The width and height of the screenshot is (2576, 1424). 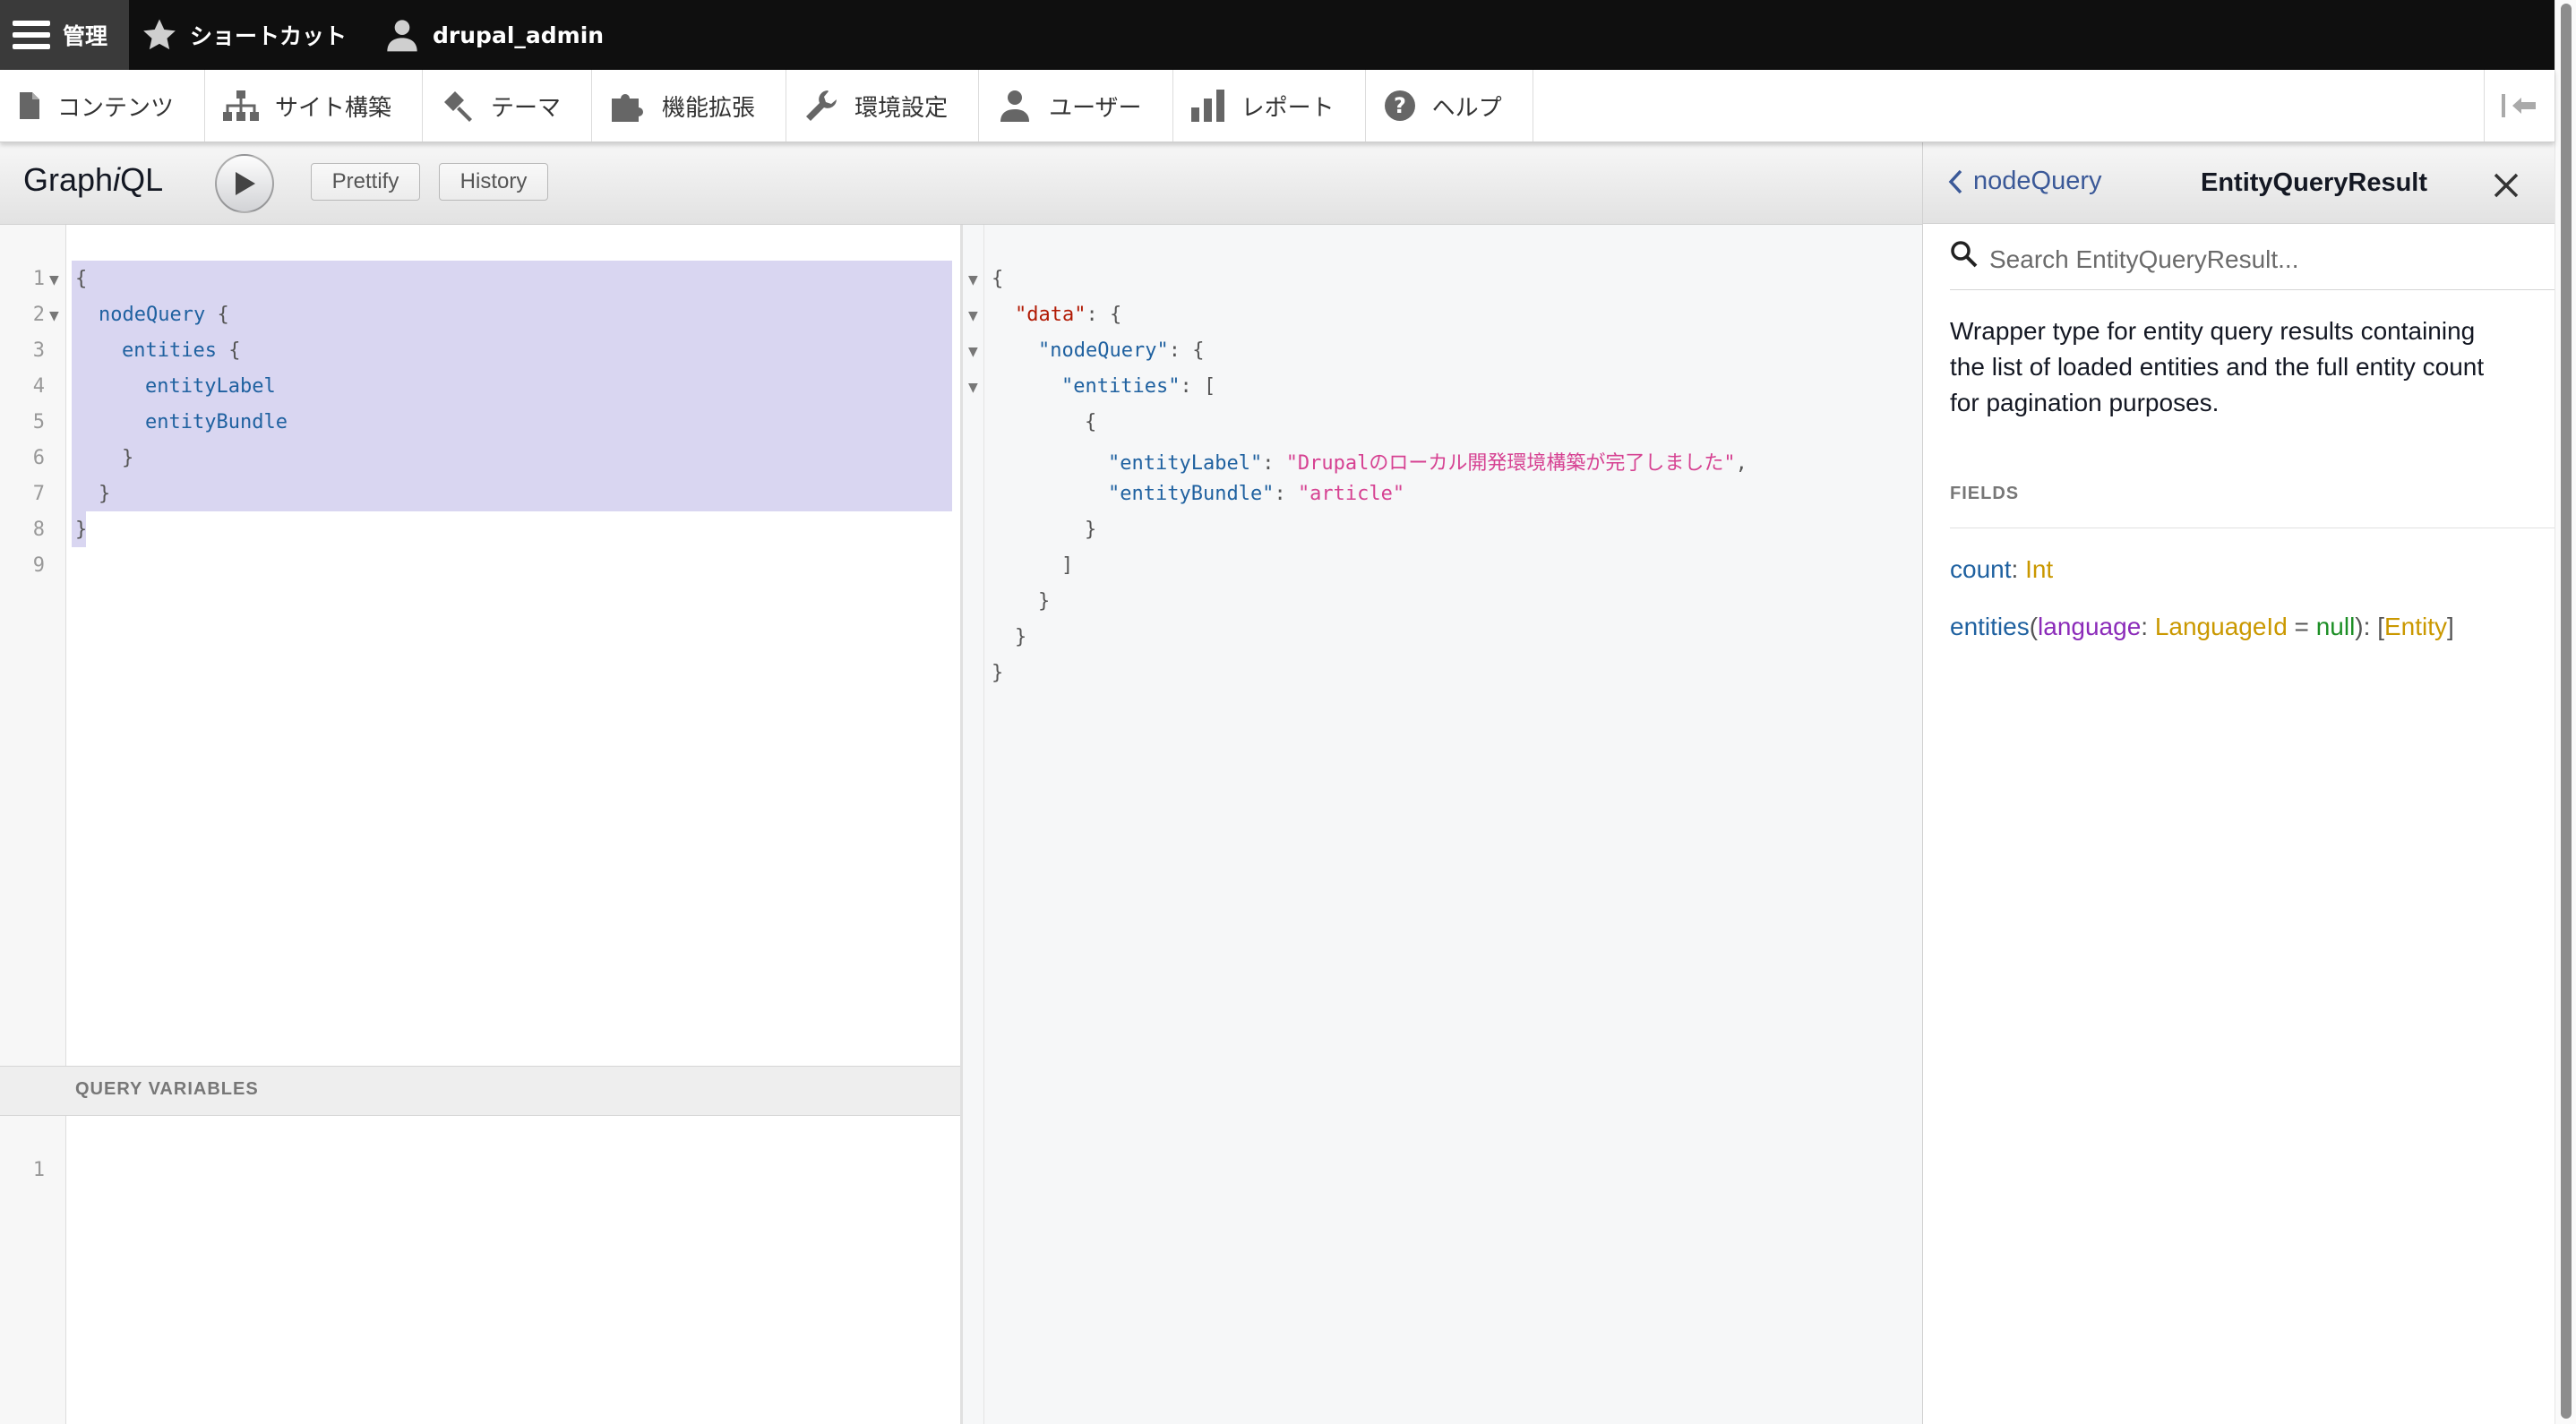 I want to click on code-brace: {, so click(x=81, y=279).